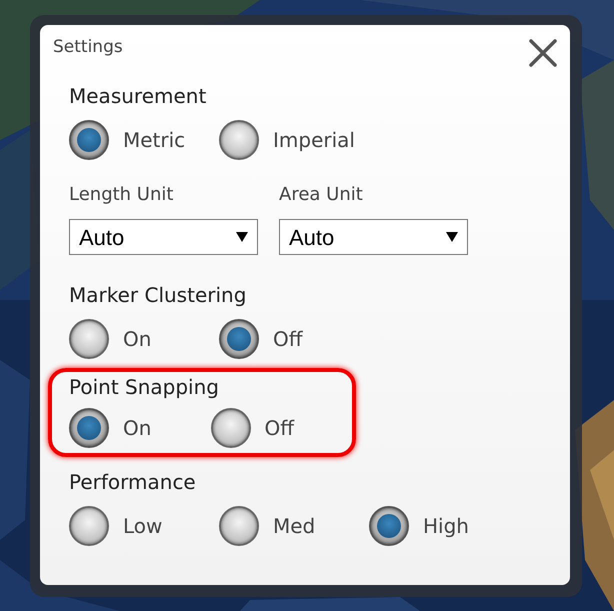 This screenshot has height=611, width=614. I want to click on section-title: Measurement, so click(138, 96).